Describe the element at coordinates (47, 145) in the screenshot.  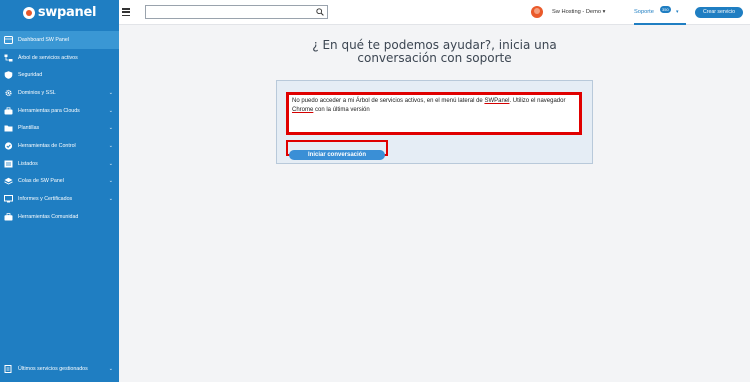
I see `sidebar-item-label: Herramientas de Control` at that location.